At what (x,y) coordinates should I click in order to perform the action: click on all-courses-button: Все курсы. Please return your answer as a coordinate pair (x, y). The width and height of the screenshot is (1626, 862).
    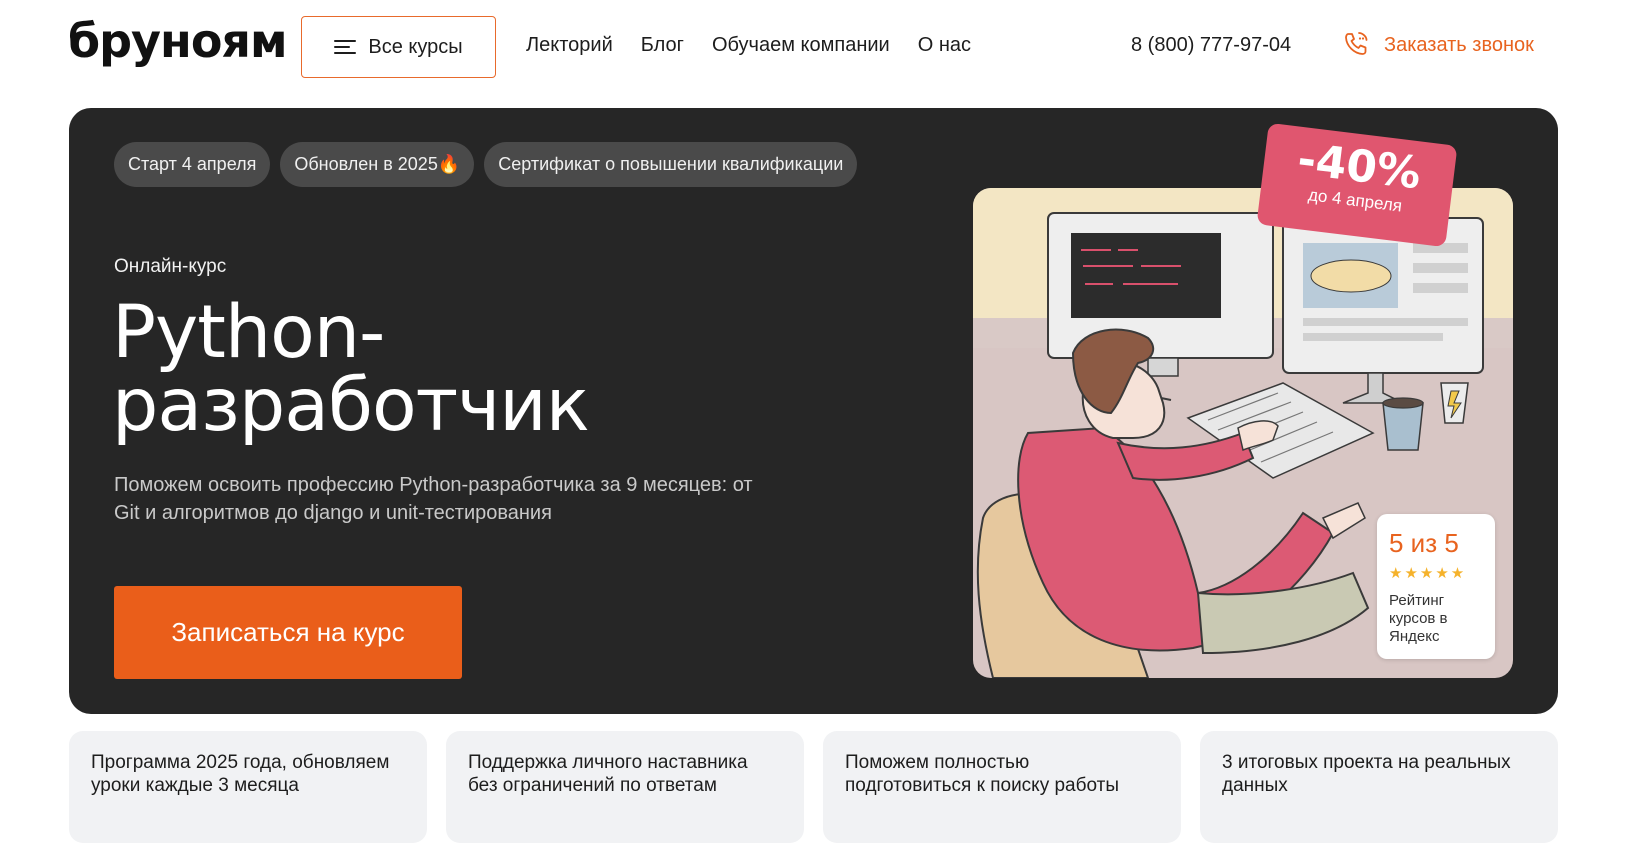
    Looking at the image, I should click on (398, 47).